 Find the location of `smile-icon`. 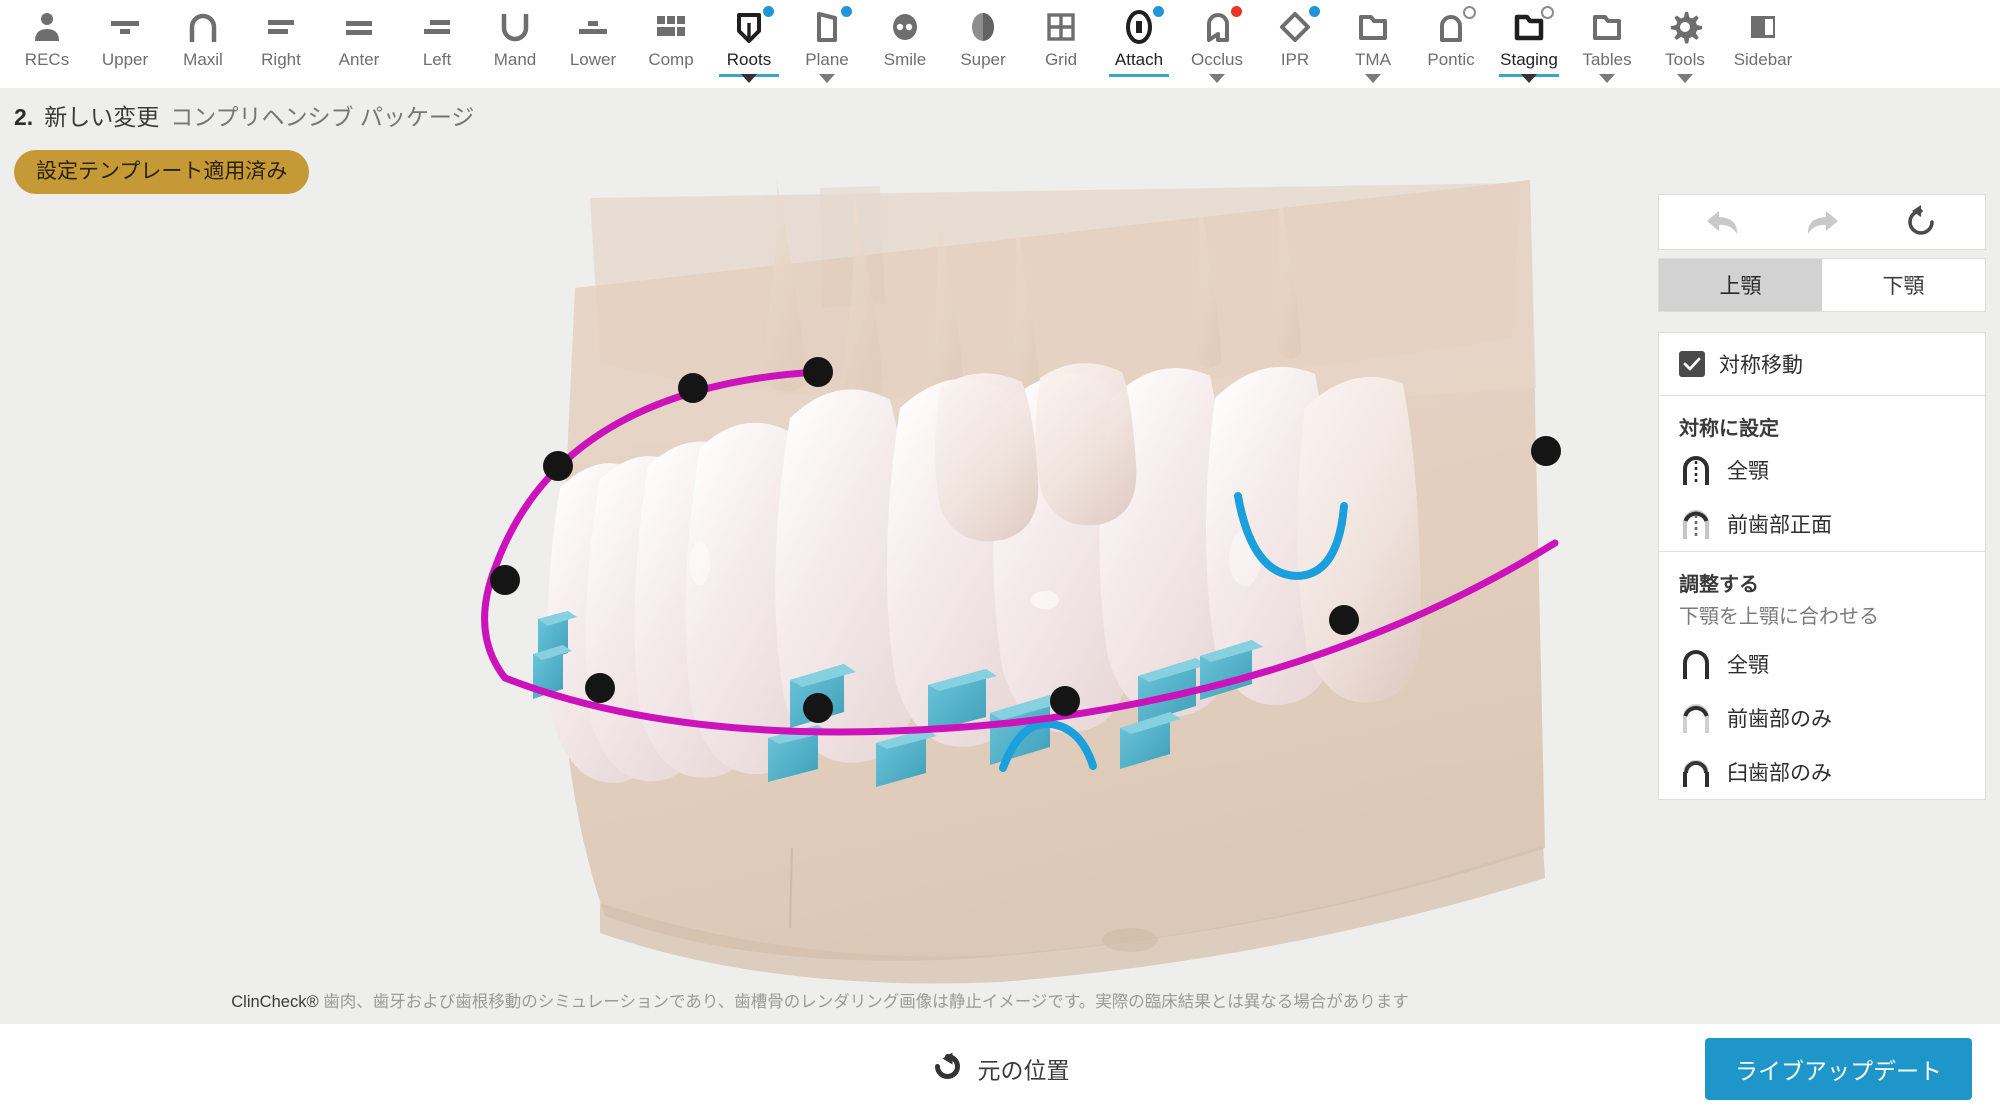

smile-icon is located at coordinates (905, 27).